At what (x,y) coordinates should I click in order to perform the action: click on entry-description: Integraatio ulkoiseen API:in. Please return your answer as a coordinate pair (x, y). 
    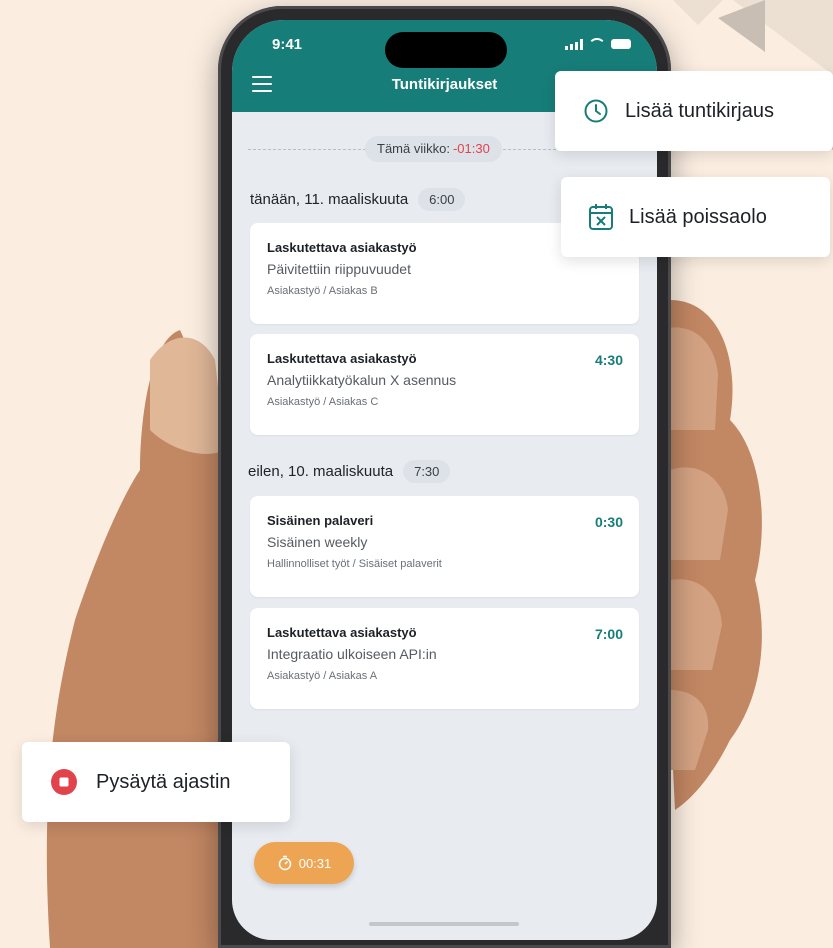
    Looking at the image, I should click on (352, 654).